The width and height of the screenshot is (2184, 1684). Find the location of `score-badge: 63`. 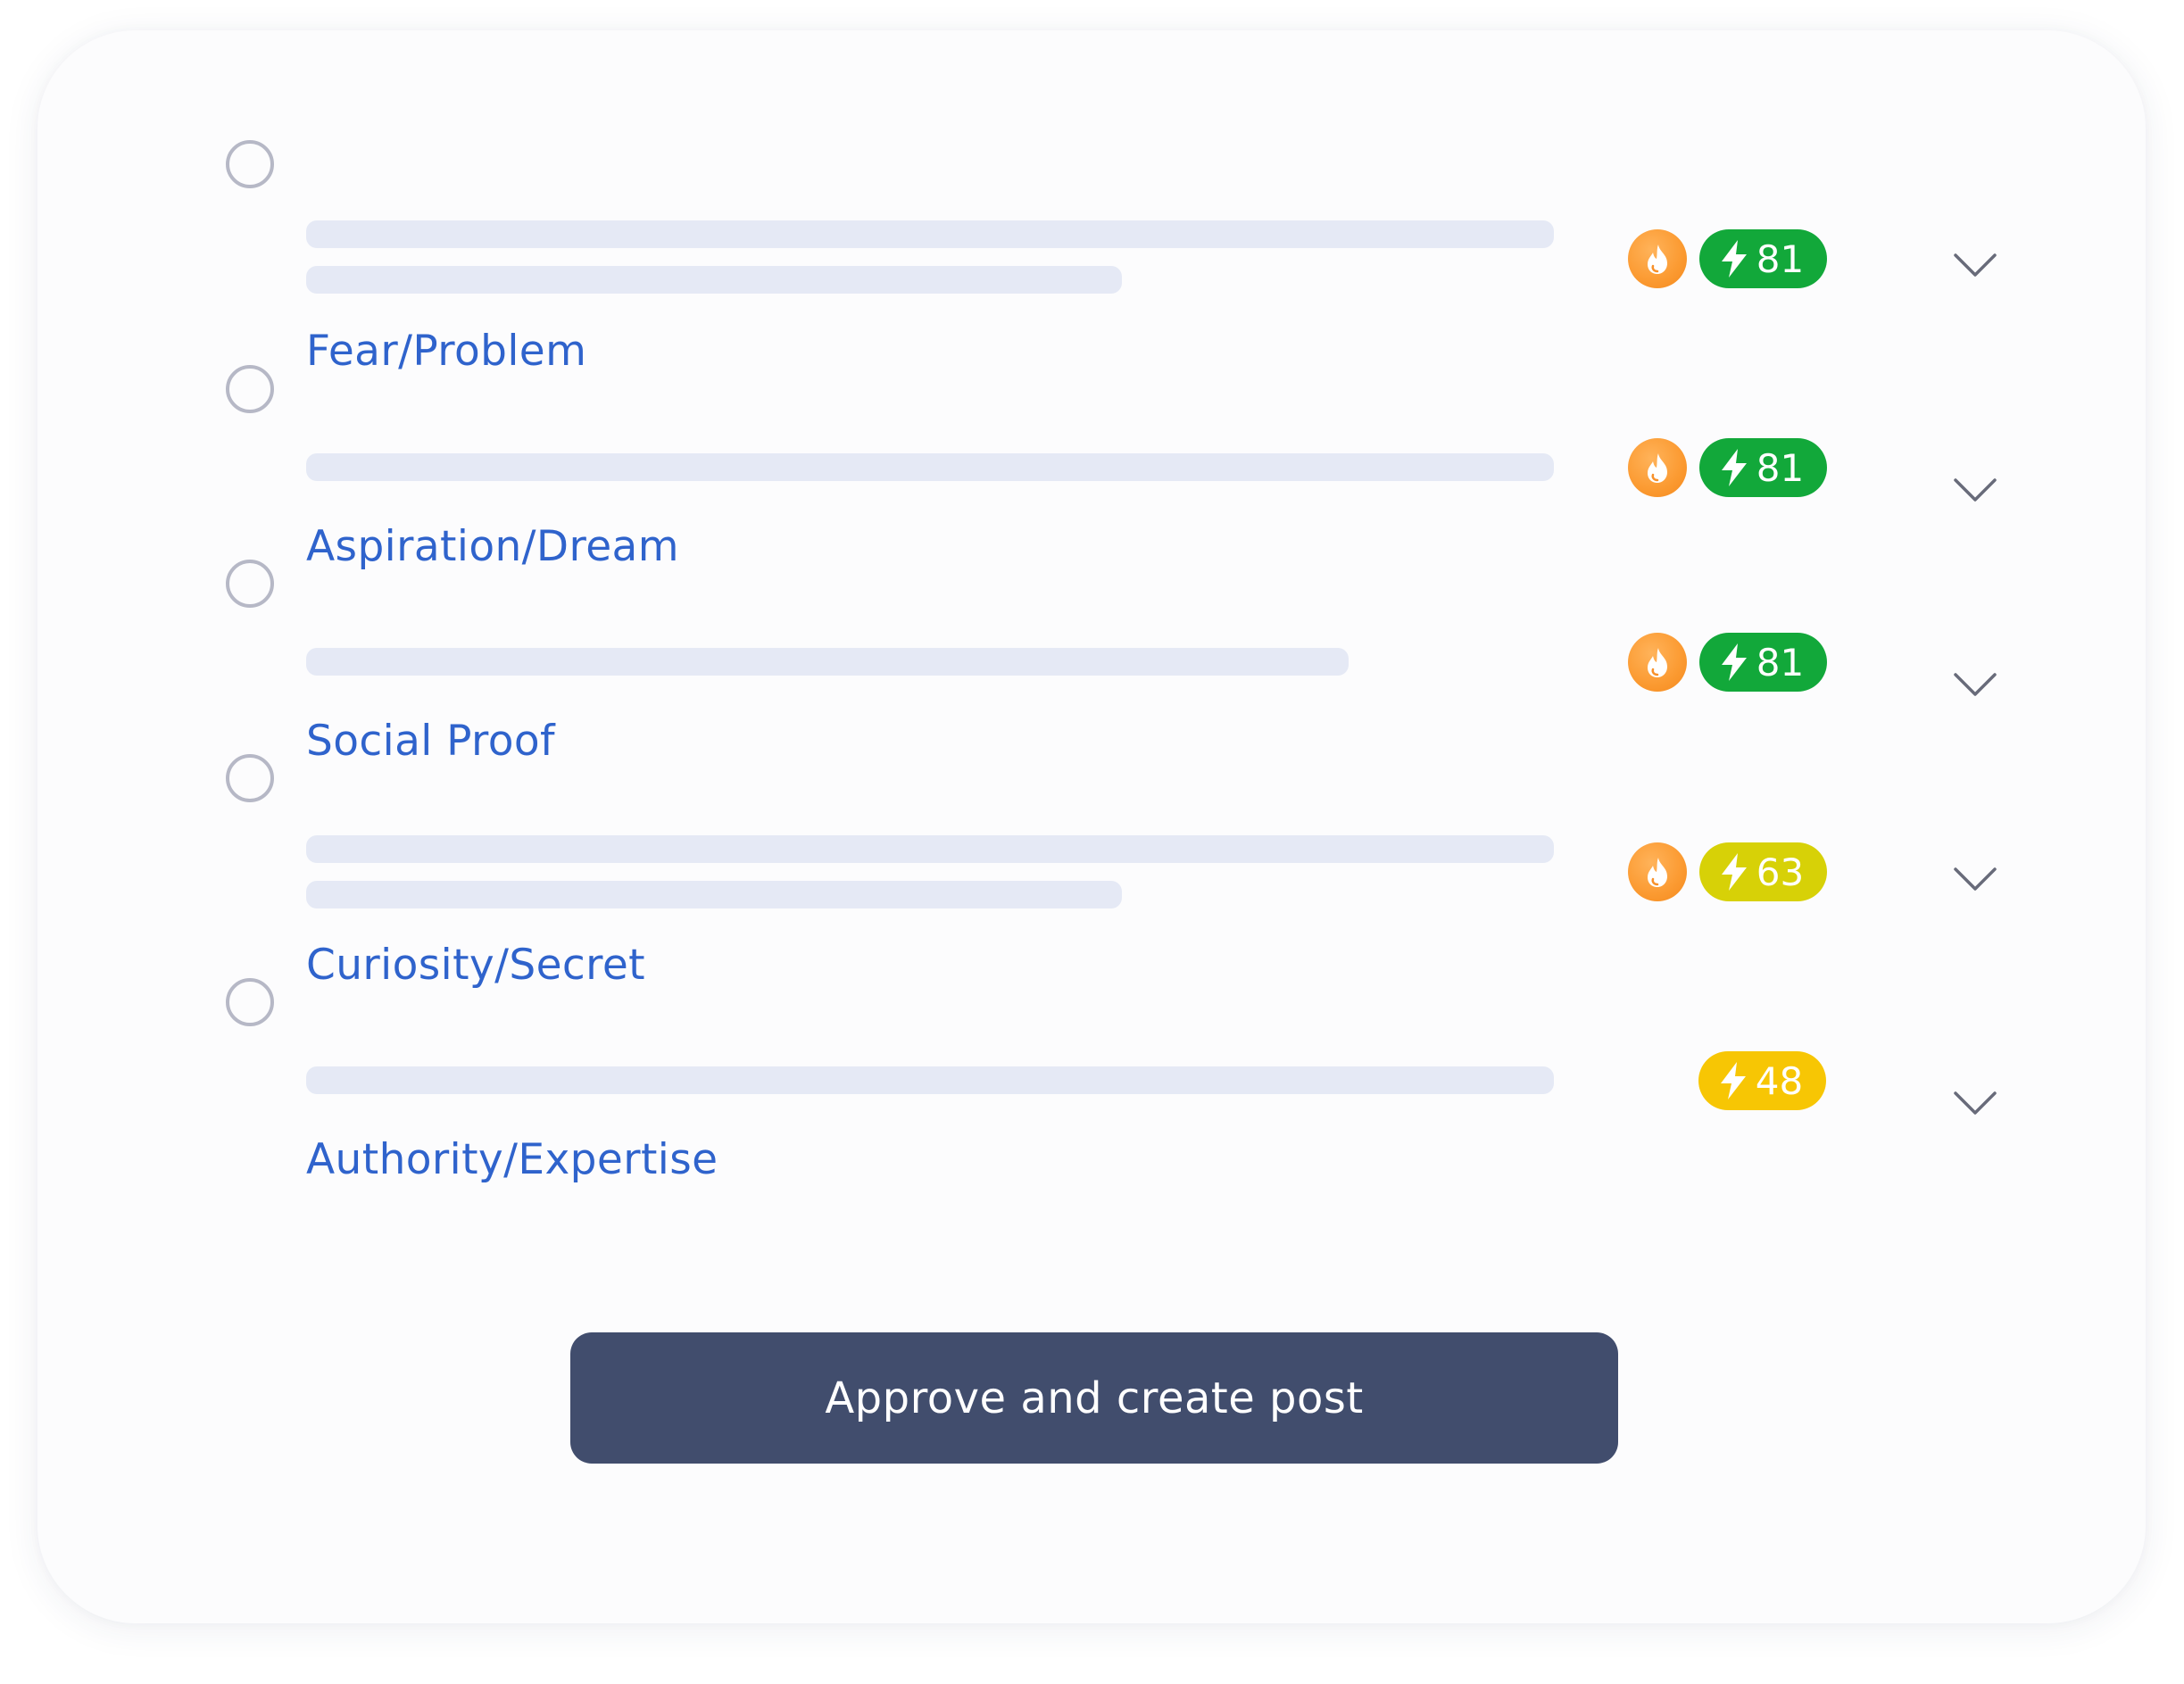

score-badge: 63 is located at coordinates (1763, 871).